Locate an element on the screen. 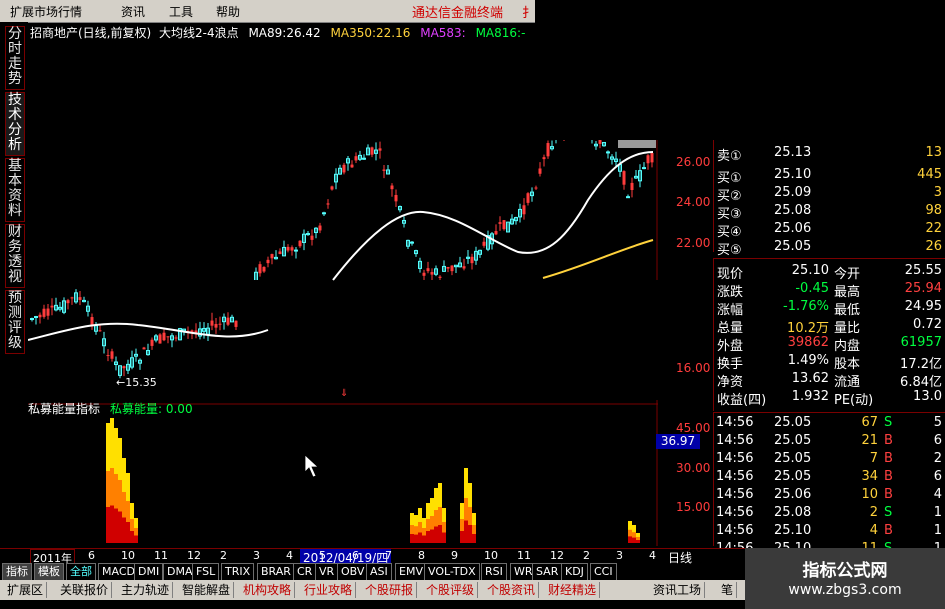  order-book-row: 卖① 25.13 13 is located at coordinates (829, 154).